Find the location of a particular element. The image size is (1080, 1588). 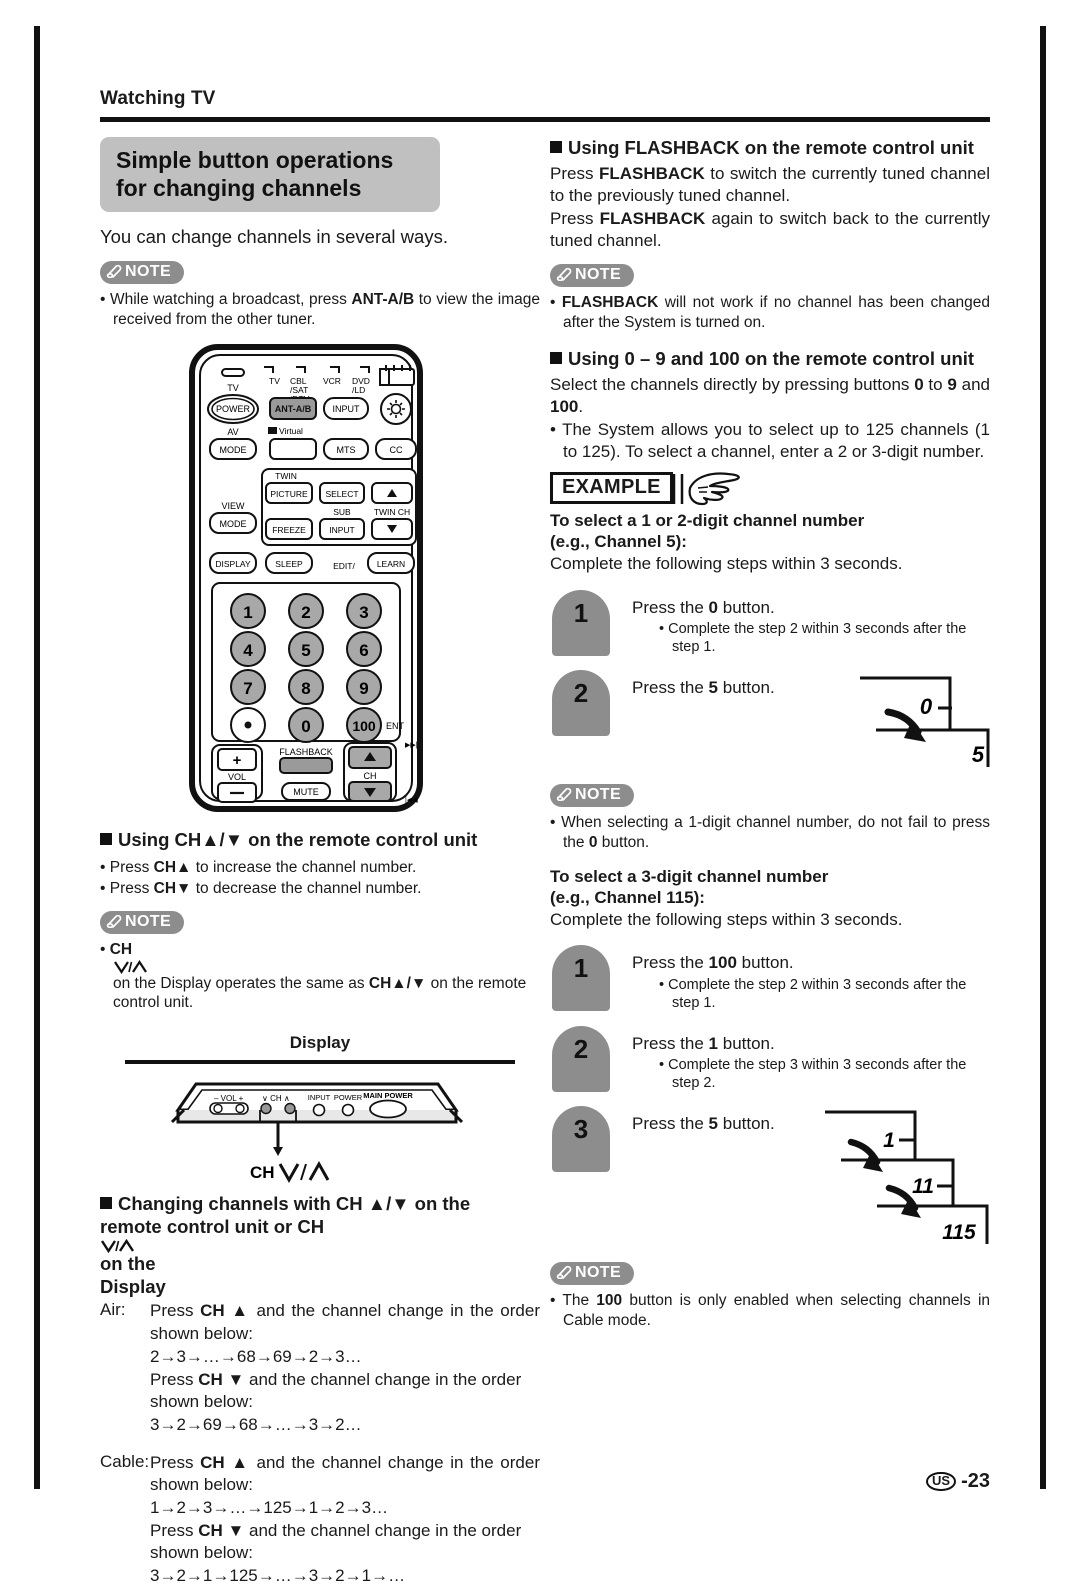

svg-text: ENT is located at coordinates (395, 726).